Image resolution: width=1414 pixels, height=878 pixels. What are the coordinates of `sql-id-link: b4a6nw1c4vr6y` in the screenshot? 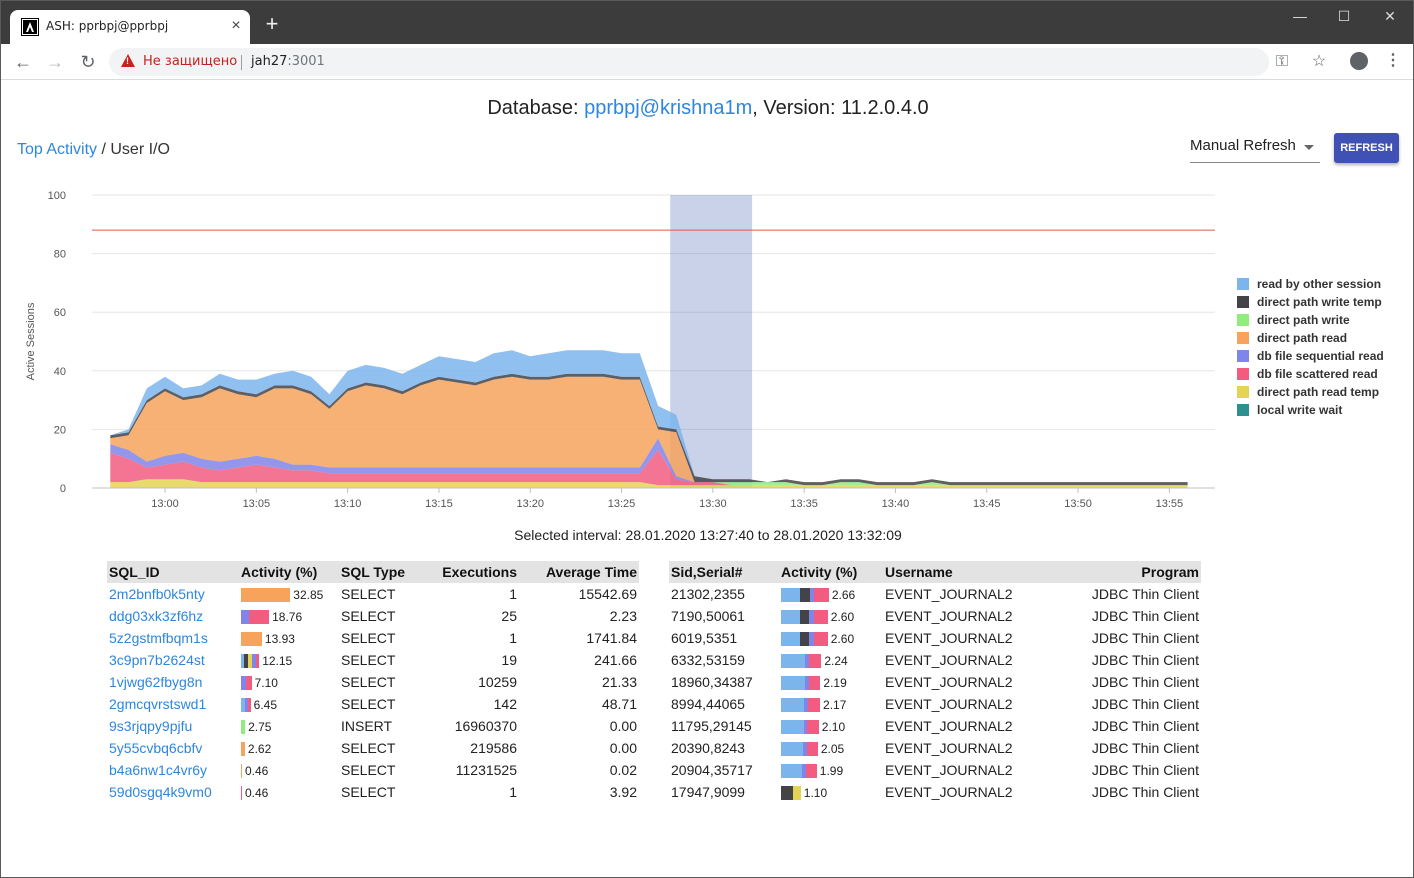 It's located at (158, 770).